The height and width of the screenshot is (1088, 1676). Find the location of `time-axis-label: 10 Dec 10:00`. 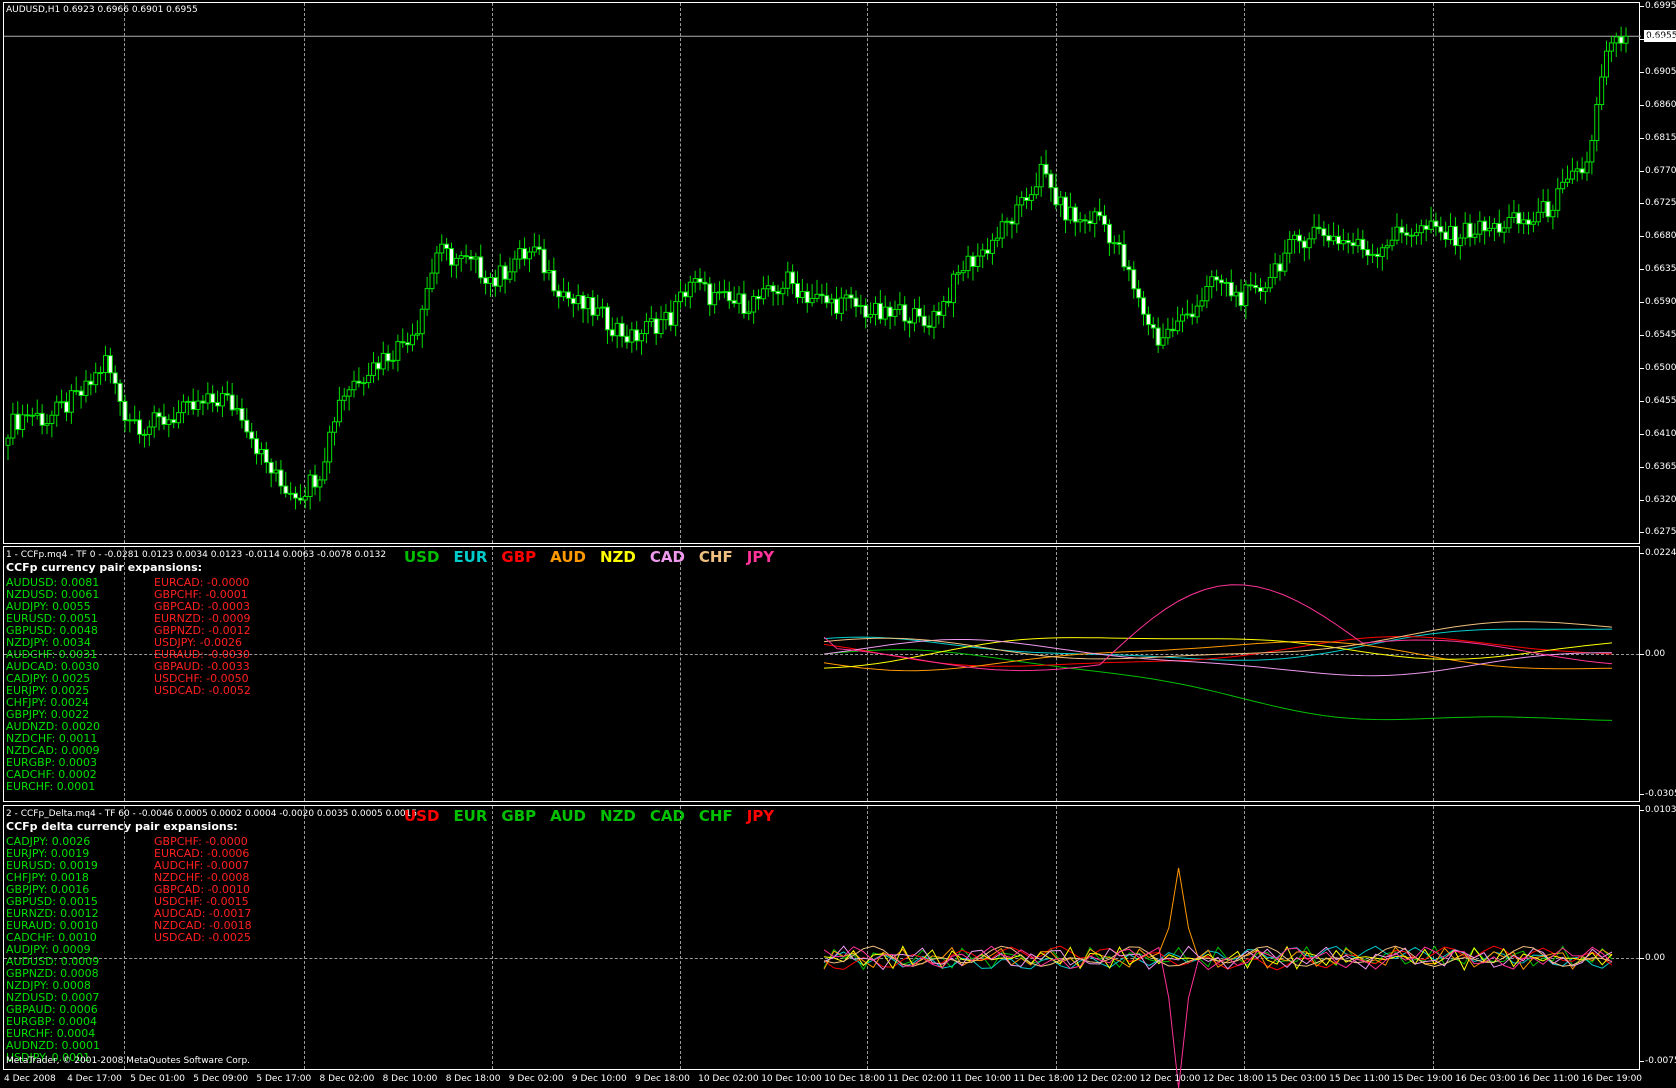

time-axis-label: 10 Dec 10:00 is located at coordinates (791, 1079).